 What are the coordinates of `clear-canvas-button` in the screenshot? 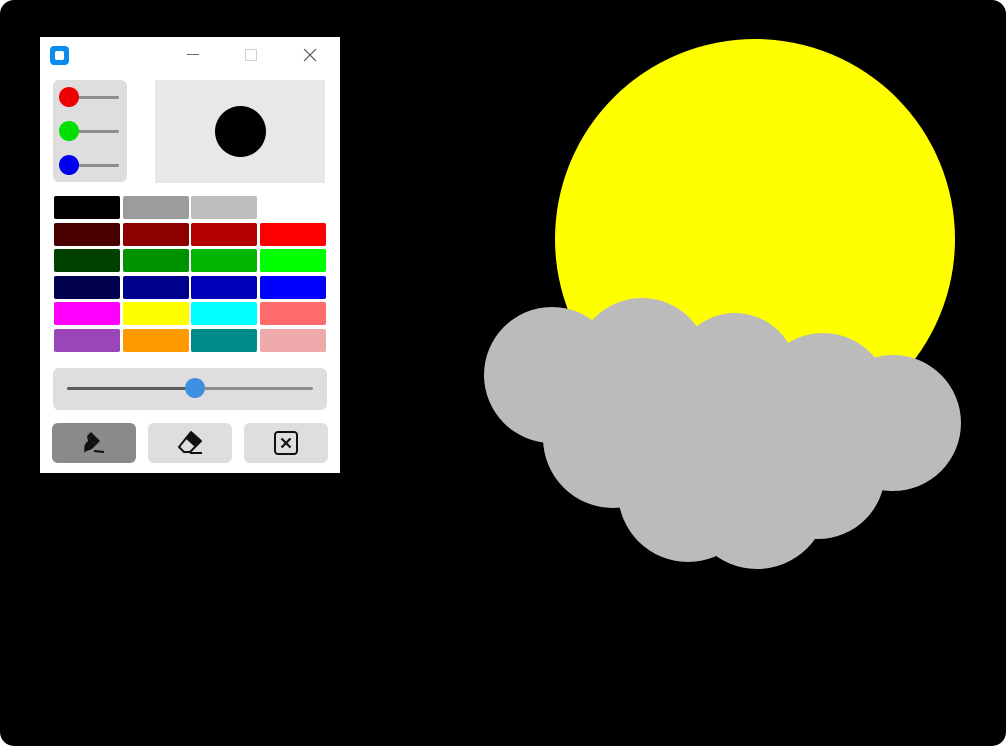 It's located at (286, 443).